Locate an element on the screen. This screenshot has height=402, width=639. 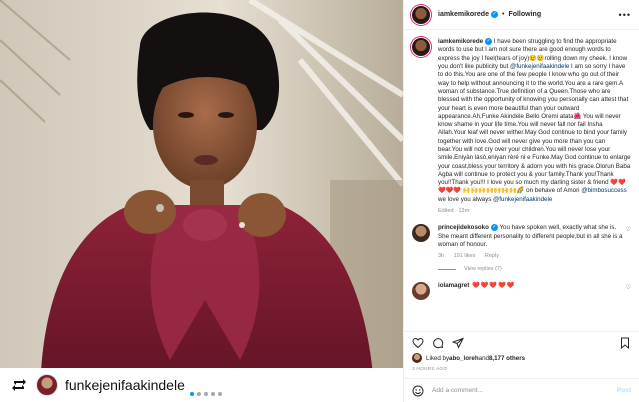
post-header: iamkemikorede ✓ • Following ••• is located at coordinates (521, 15).